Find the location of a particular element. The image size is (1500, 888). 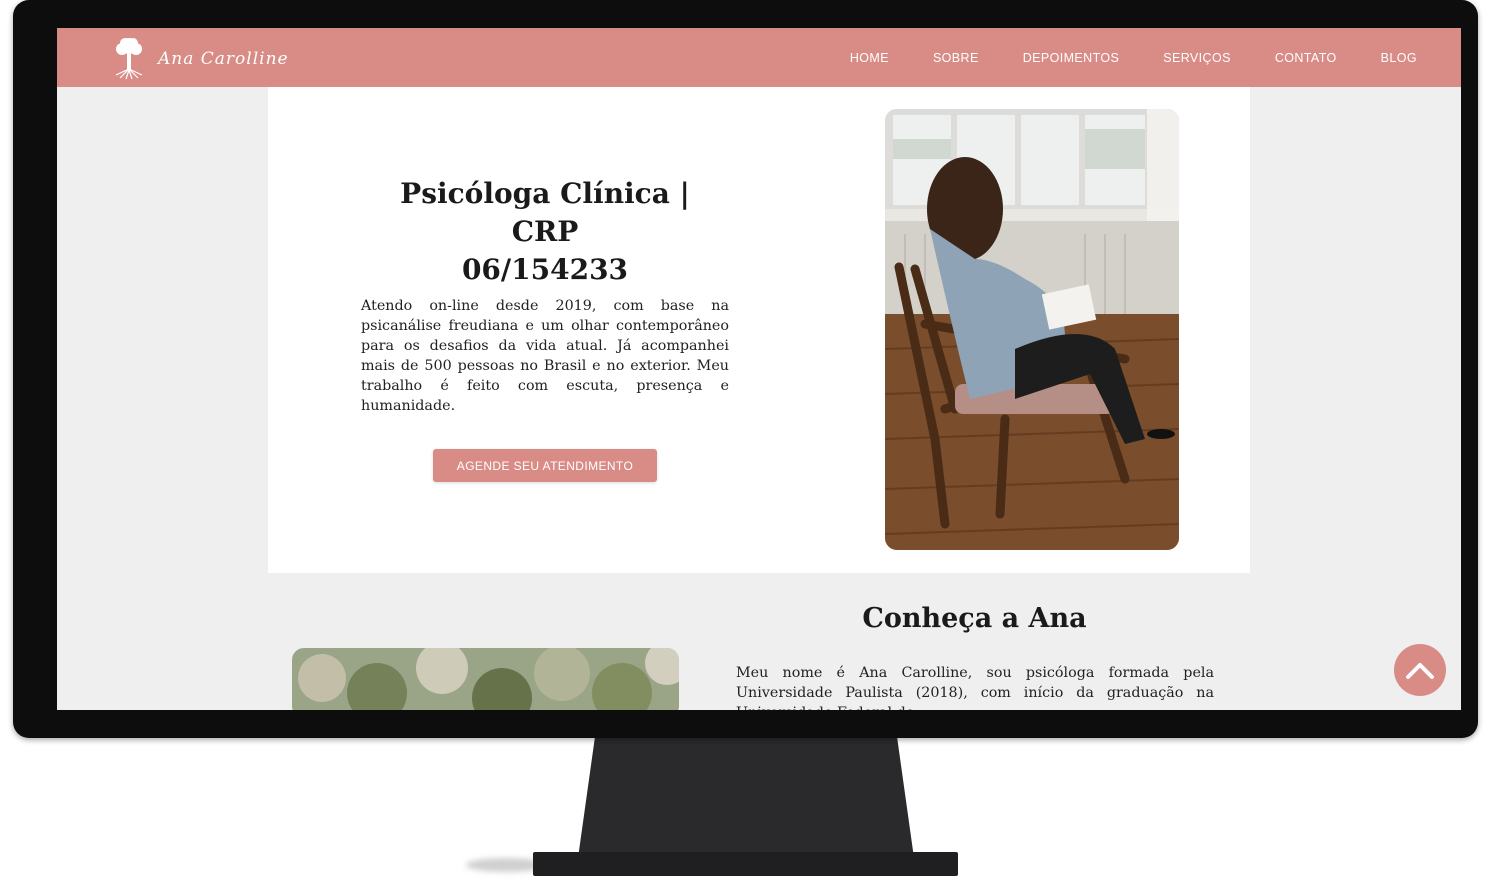

schedule-appointment-button: AGENDE SEU ATENDIMENTO is located at coordinates (545, 465).